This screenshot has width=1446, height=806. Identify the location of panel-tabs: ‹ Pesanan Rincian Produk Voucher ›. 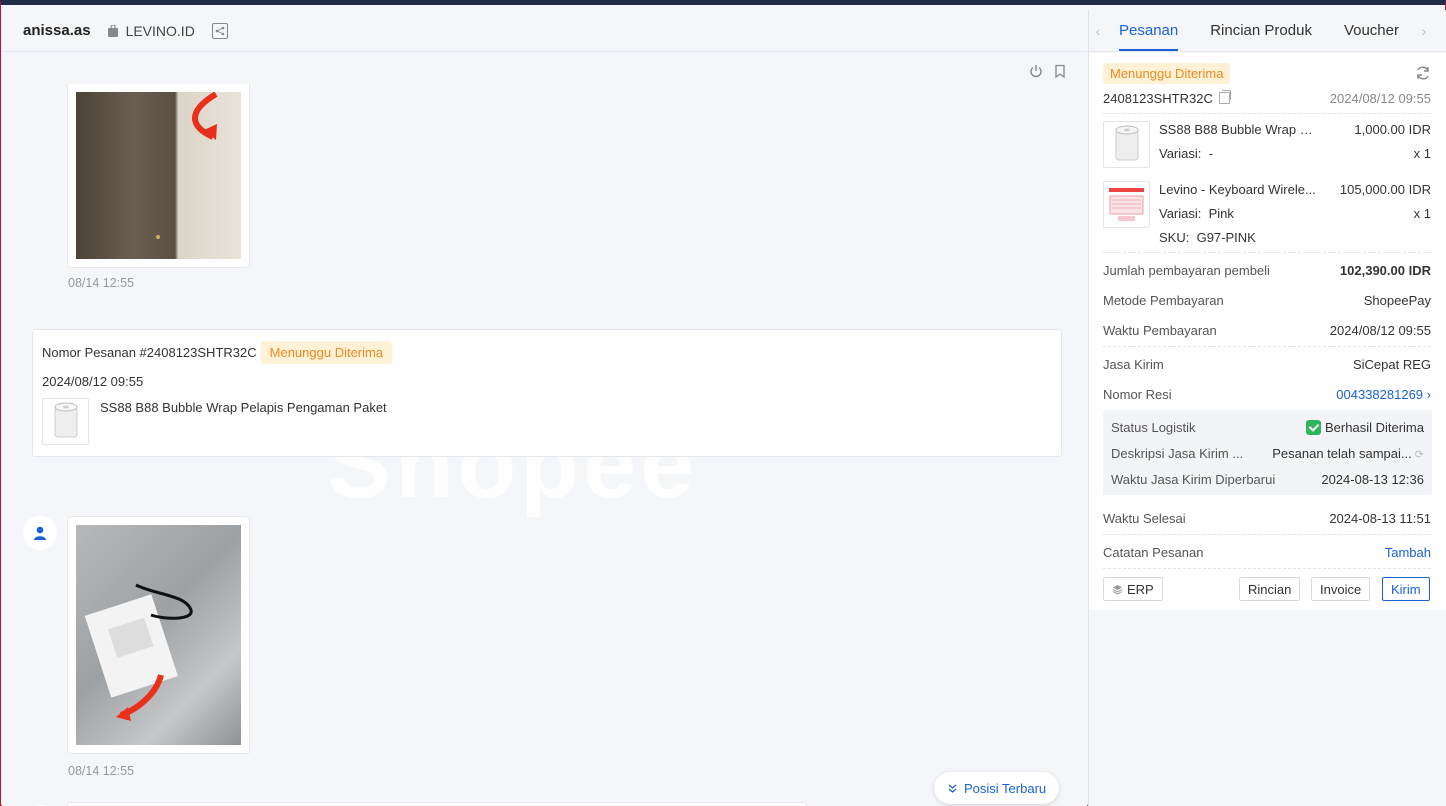
(1267, 31).